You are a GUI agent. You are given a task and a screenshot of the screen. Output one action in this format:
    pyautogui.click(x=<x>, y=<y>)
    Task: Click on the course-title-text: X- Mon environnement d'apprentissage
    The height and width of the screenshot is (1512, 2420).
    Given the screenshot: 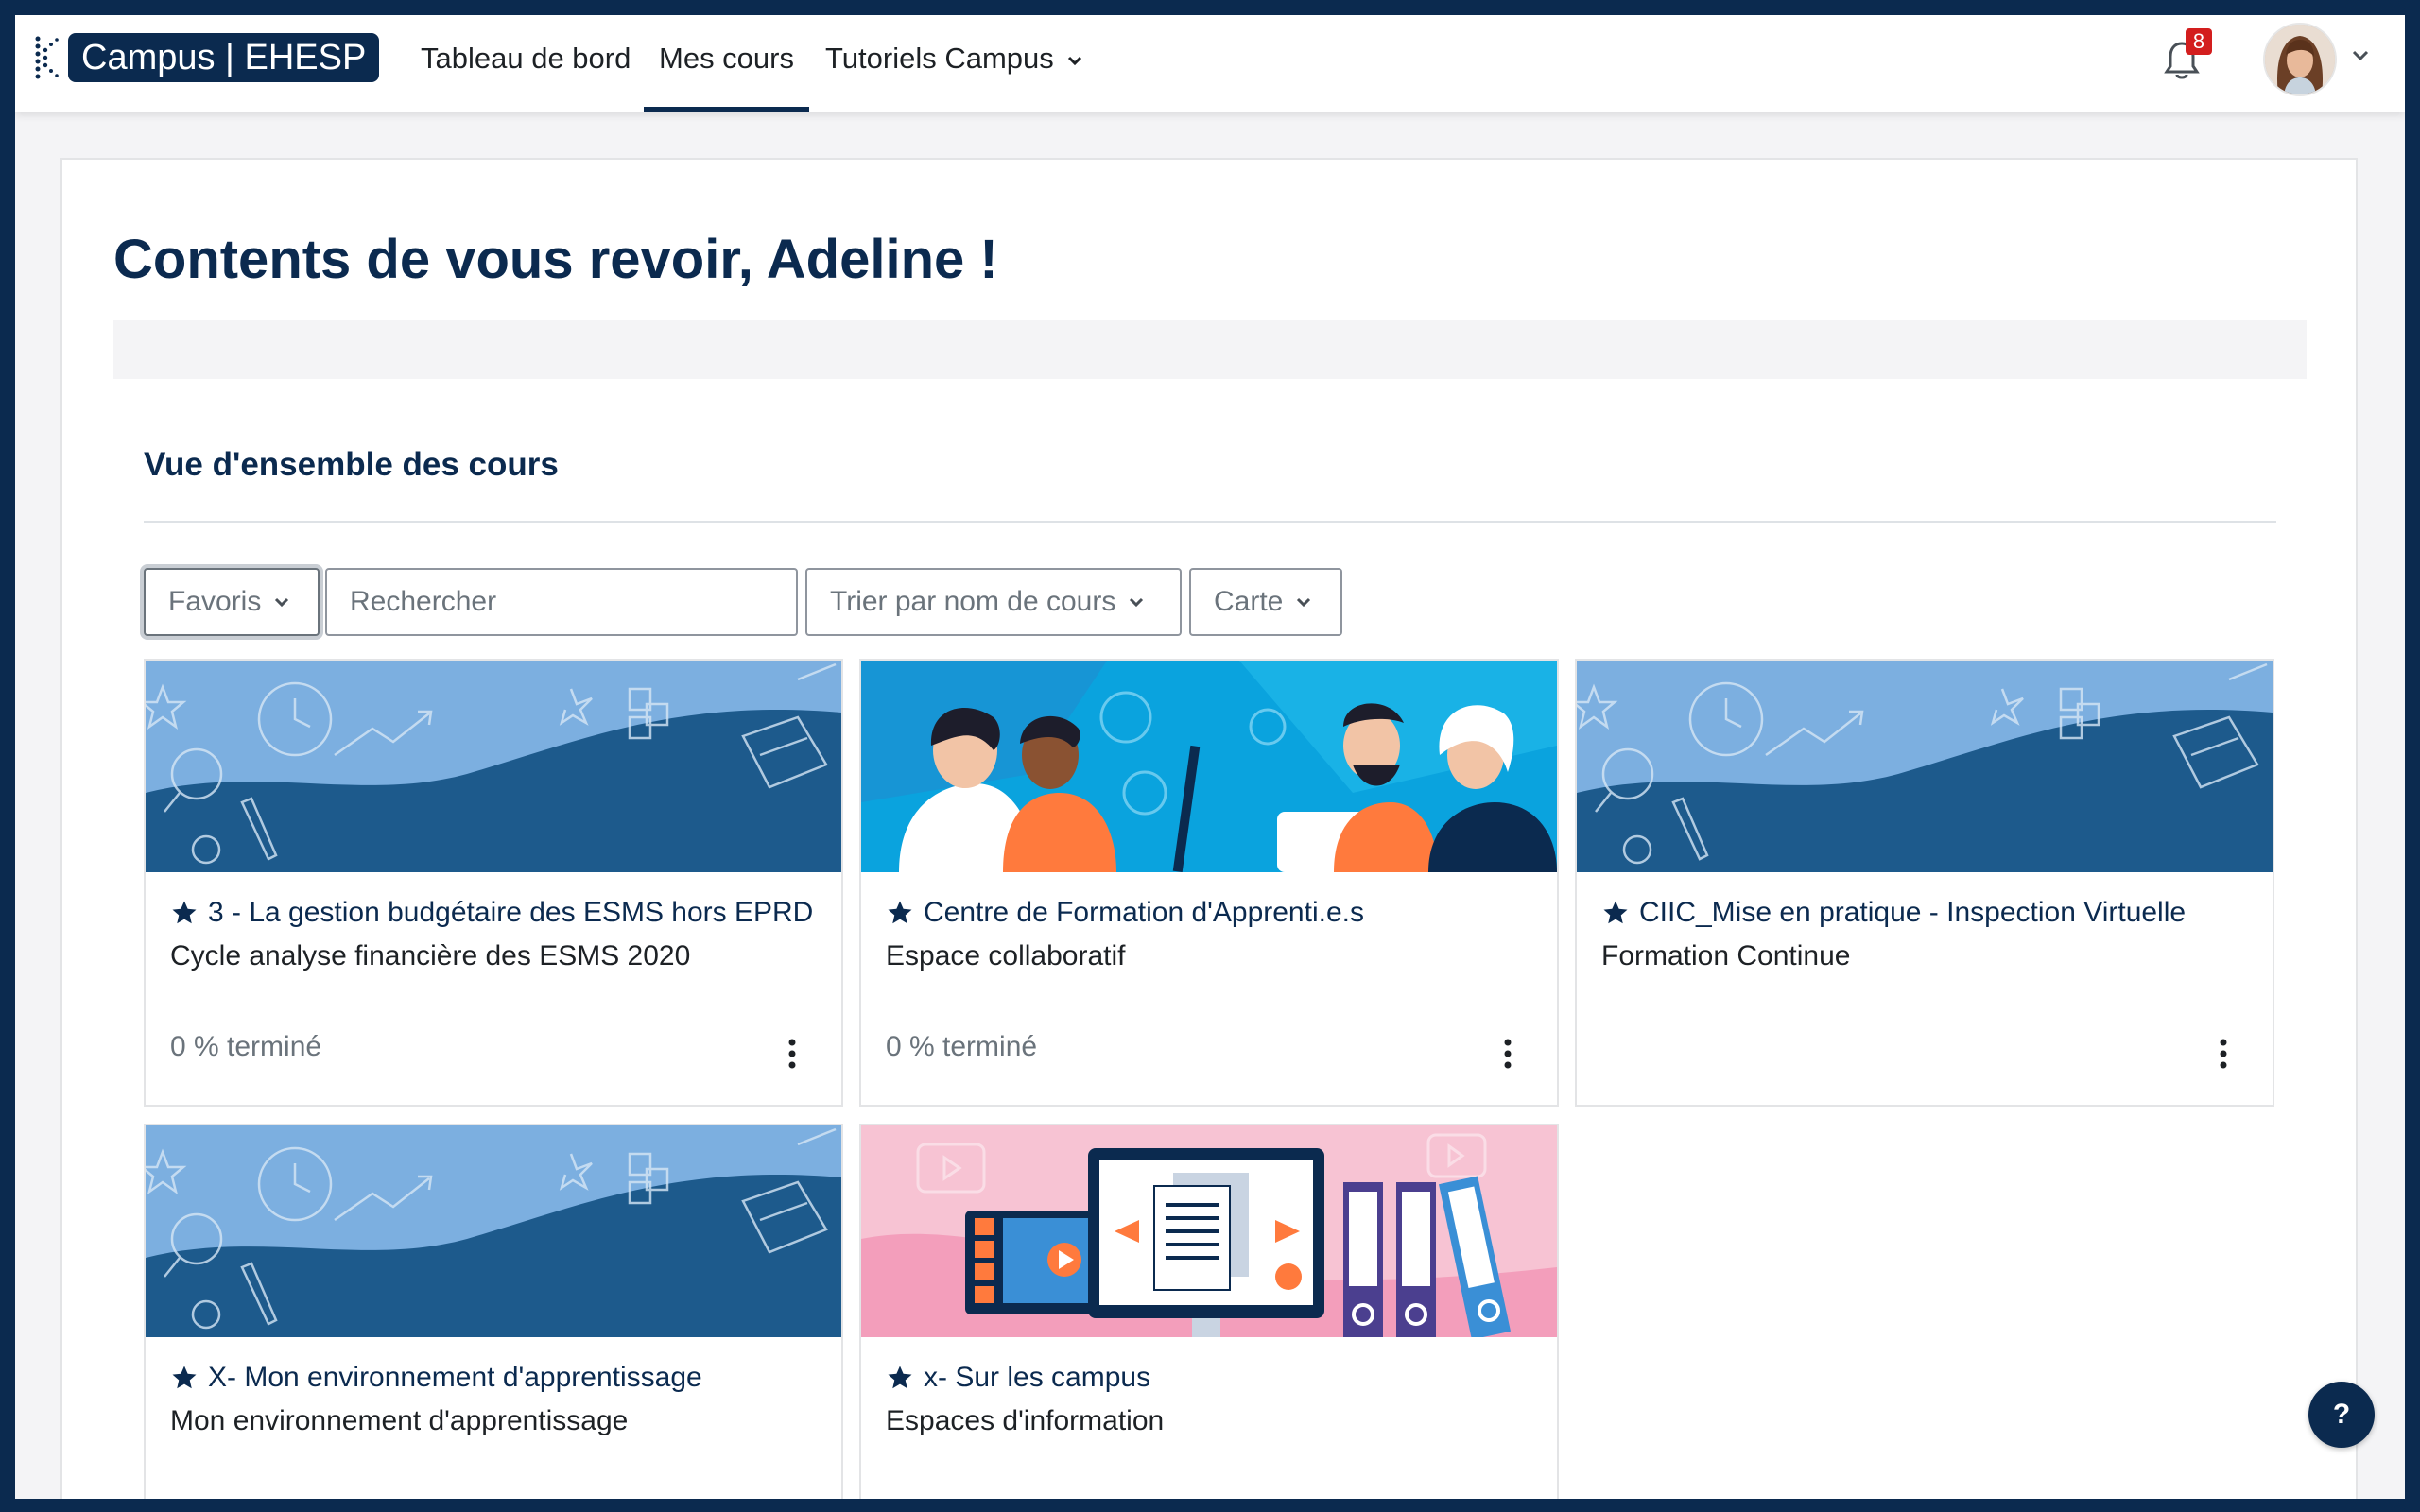 What is the action you would take?
    pyautogui.click(x=455, y=1377)
    